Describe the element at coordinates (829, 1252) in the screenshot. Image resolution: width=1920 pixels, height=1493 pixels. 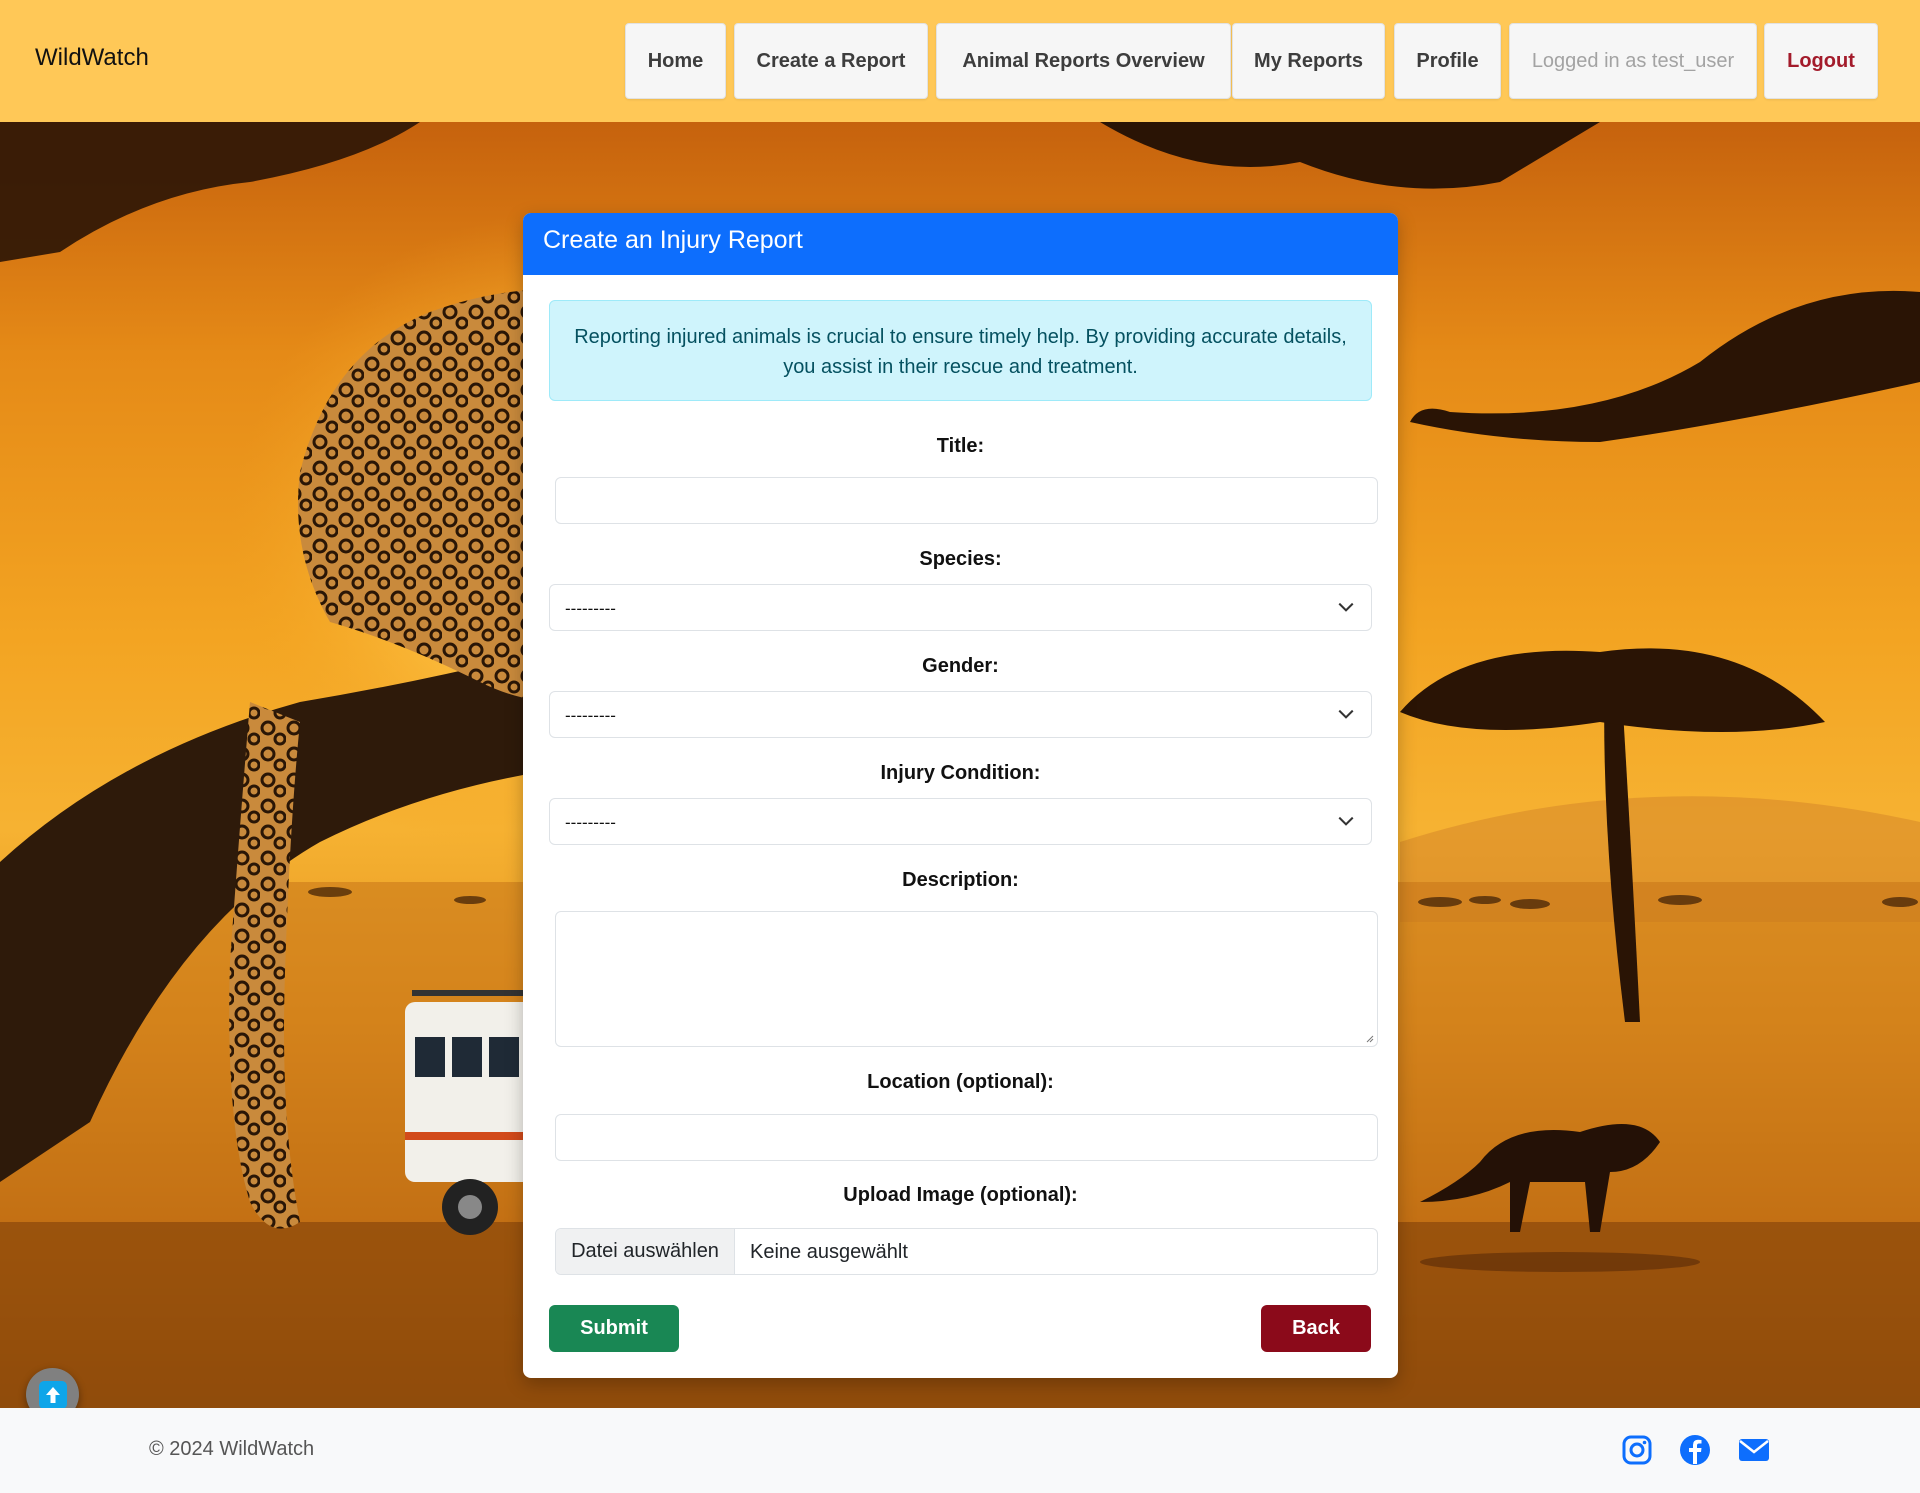
I see `file-status: Keine ausgewählt` at that location.